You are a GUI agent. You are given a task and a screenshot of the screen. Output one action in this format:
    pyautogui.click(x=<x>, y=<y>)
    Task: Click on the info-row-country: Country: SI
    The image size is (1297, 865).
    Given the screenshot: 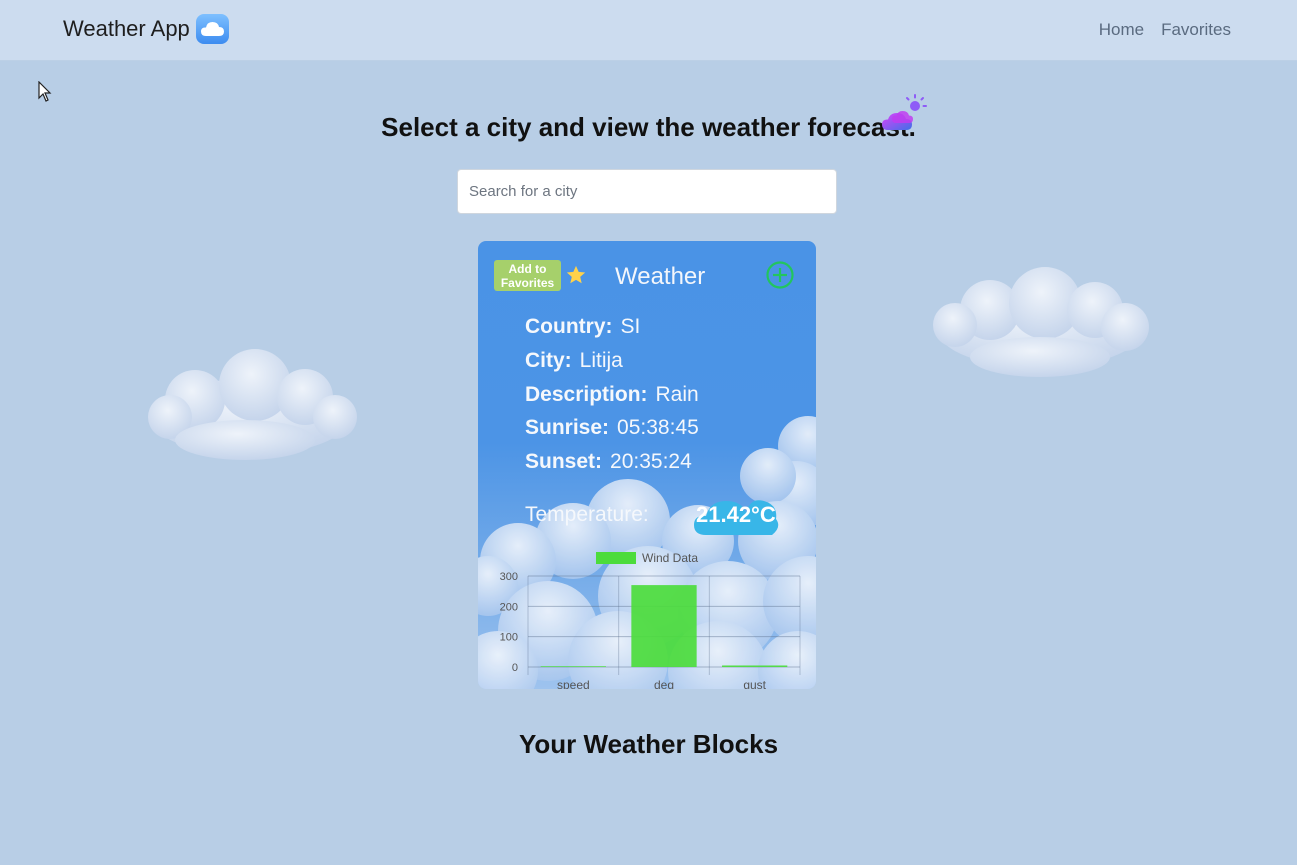 What is the action you would take?
    pyautogui.click(x=612, y=332)
    